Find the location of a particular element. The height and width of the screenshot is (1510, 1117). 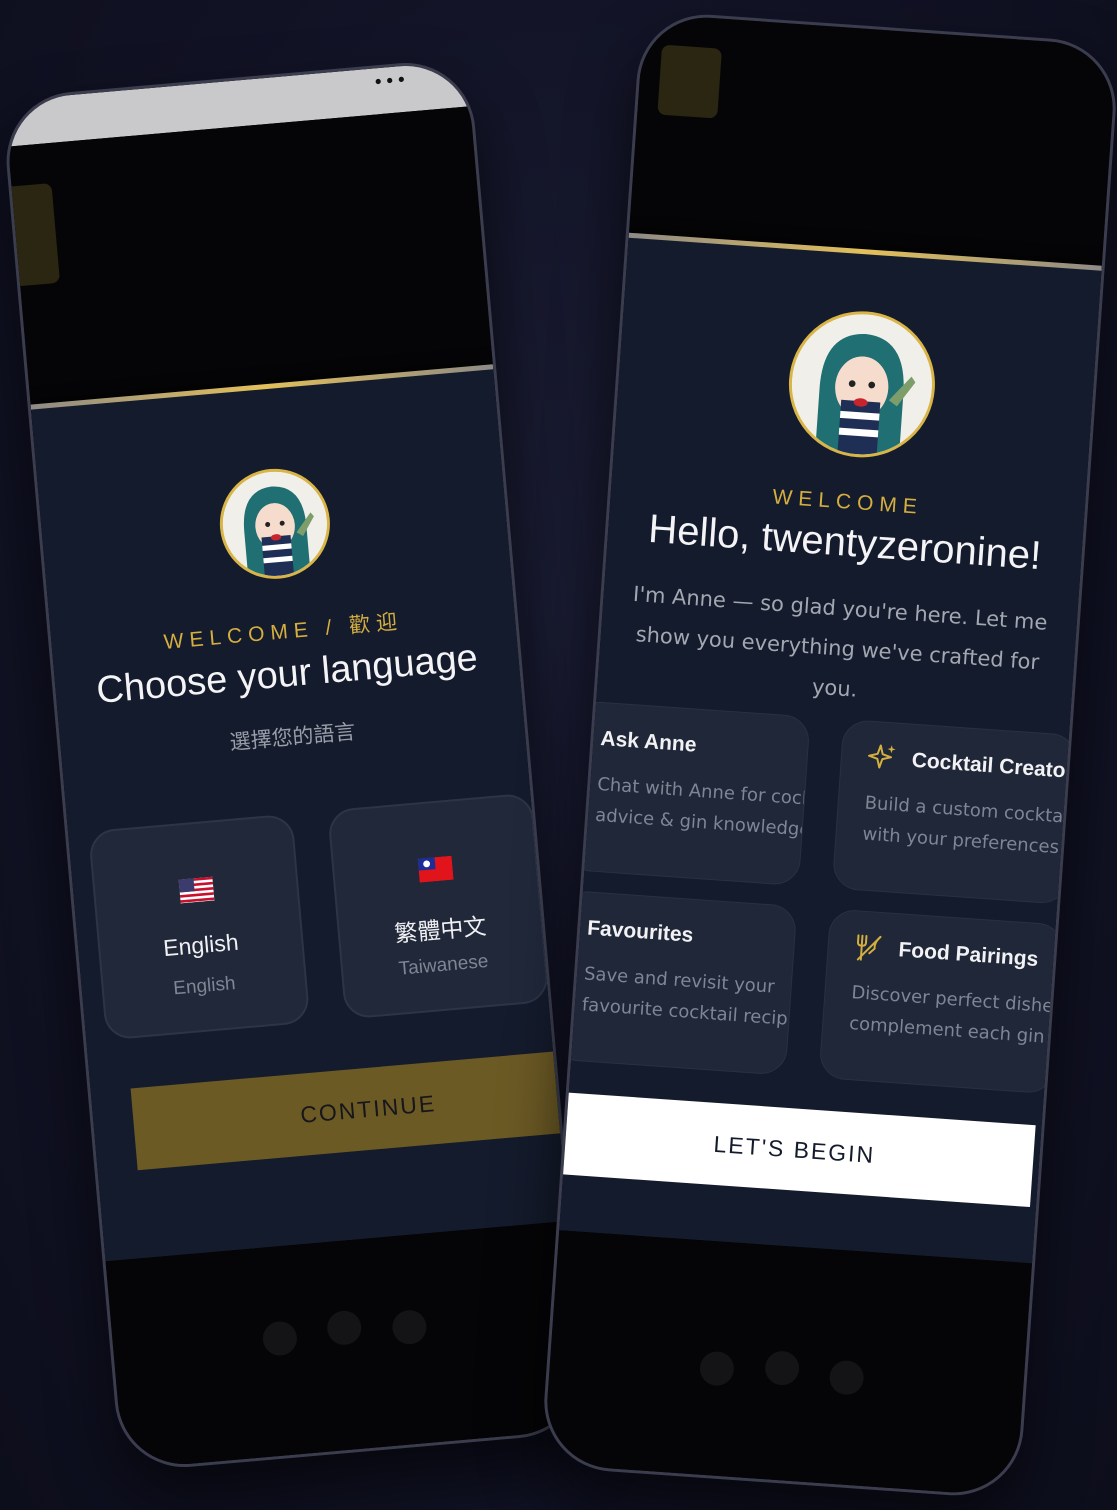

language-name: 繁體中文 is located at coordinates (440, 929).